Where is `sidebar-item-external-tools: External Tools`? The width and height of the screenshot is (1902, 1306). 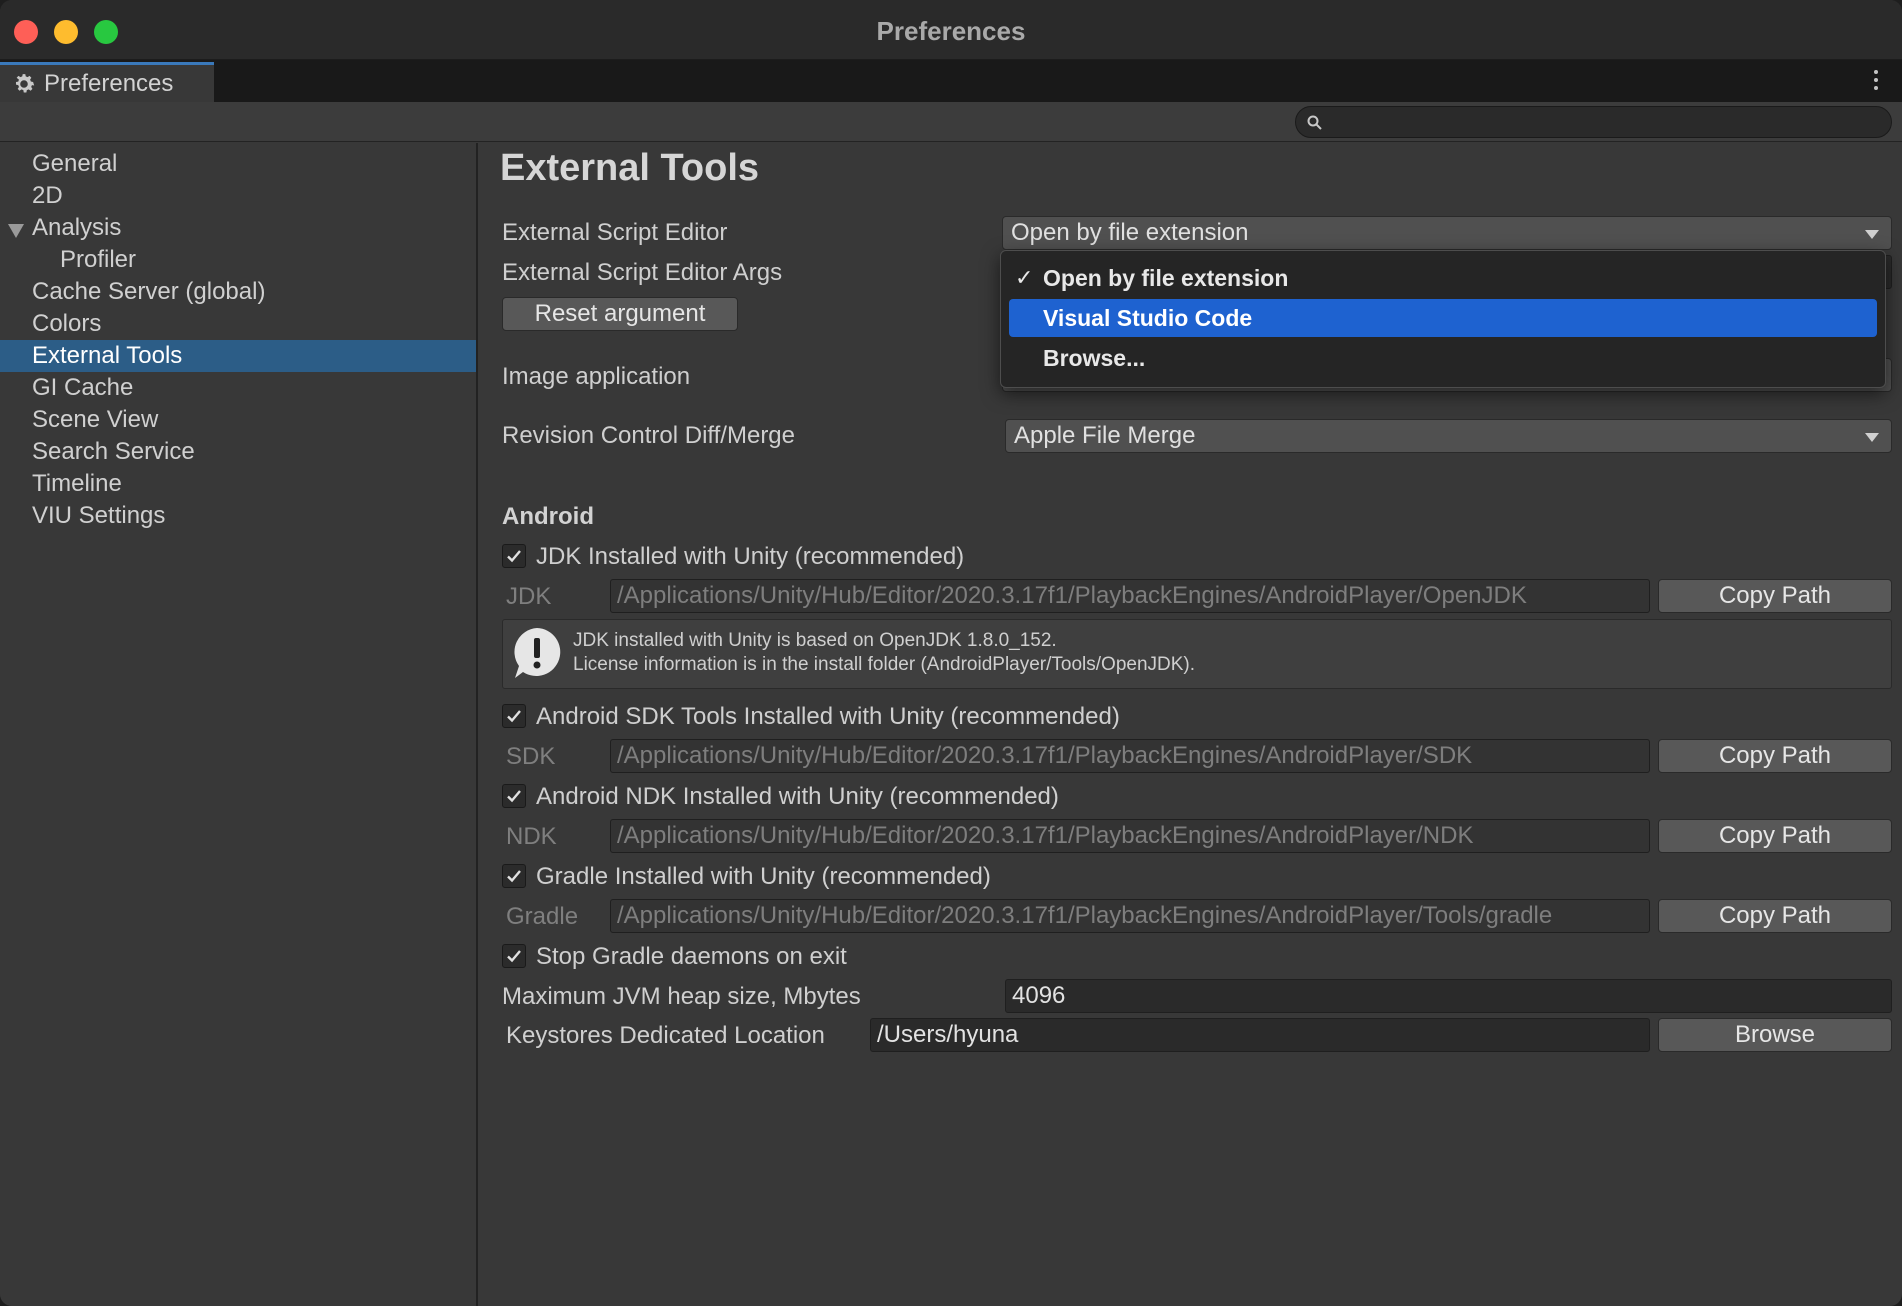
sidebar-item-external-tools: External Tools is located at coordinates (238, 356).